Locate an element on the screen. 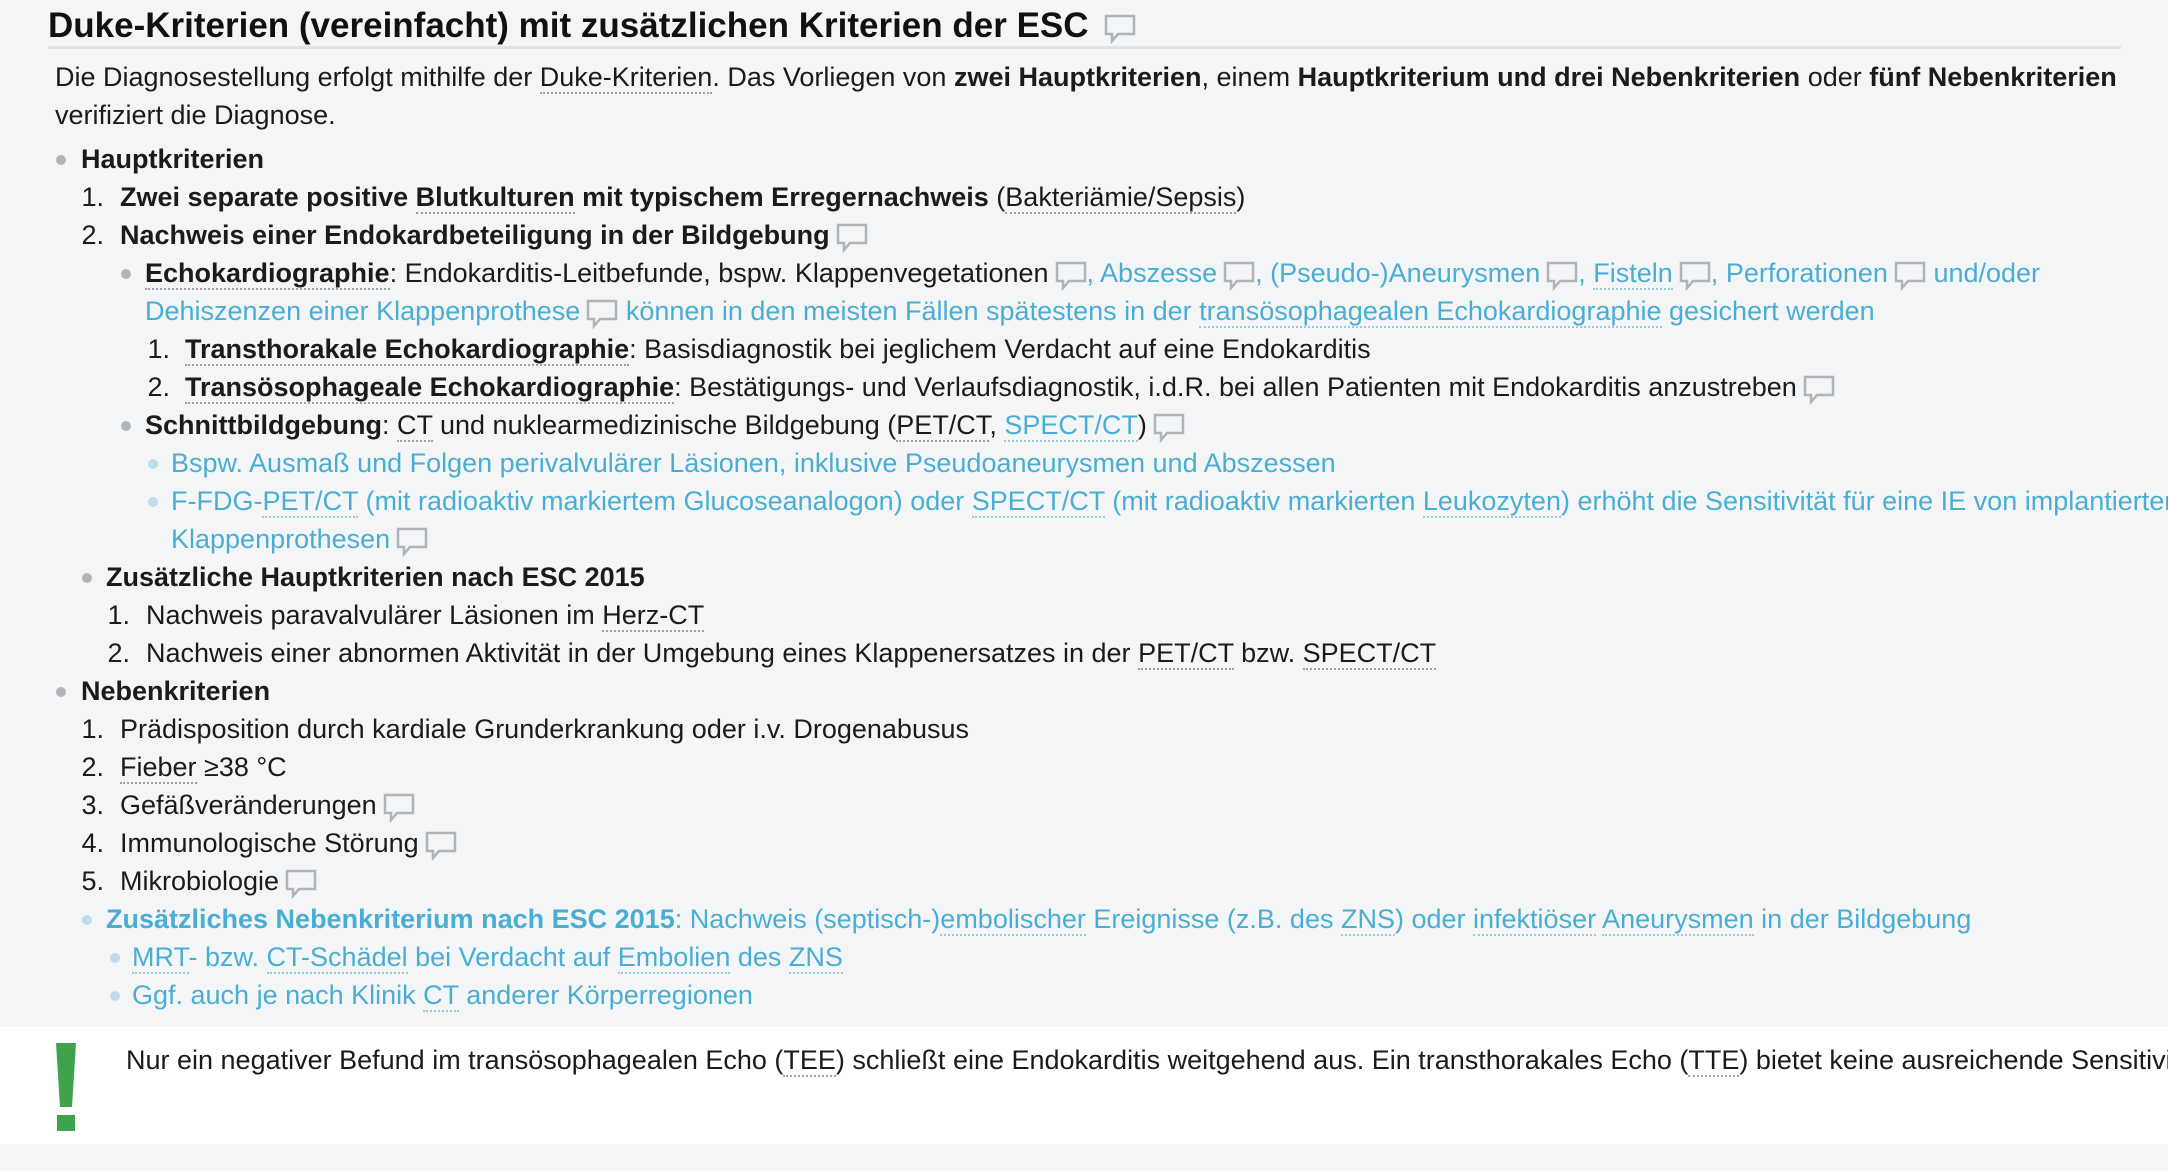  neben-item-3: Gefäßveränderungen is located at coordinates (267, 805).